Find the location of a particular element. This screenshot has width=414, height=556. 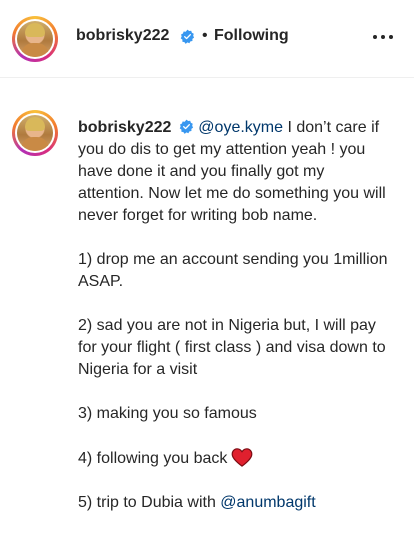

caption-username: bobrisky222 is located at coordinates (124, 127).